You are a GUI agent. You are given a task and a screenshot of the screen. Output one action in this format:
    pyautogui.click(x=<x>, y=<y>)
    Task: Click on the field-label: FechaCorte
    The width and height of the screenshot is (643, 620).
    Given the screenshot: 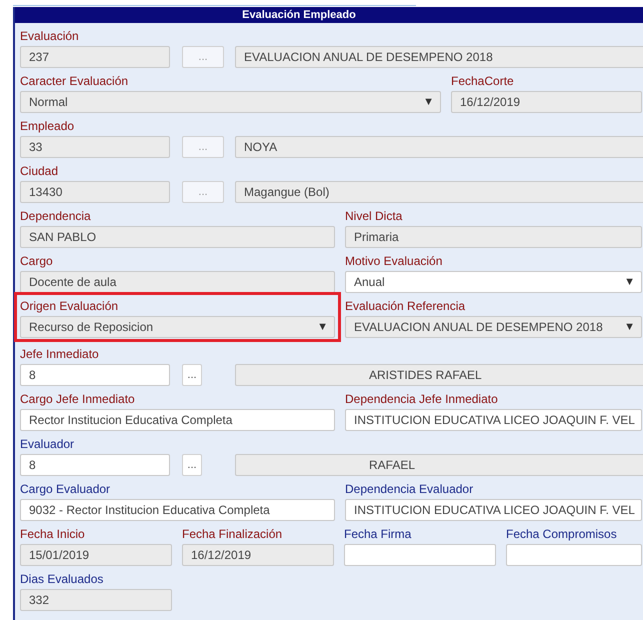 What is the action you would take?
    pyautogui.click(x=482, y=81)
    